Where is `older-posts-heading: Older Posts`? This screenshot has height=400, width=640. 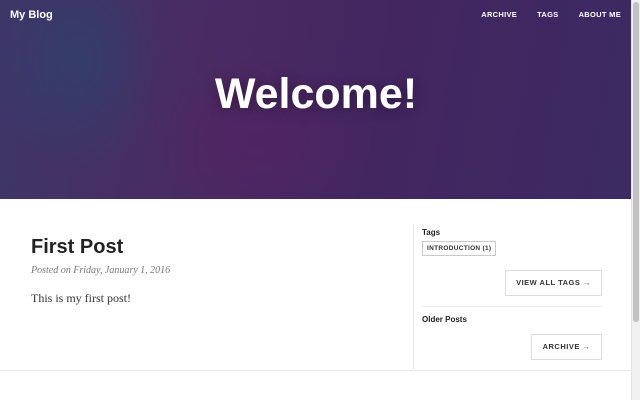 older-posts-heading: Older Posts is located at coordinates (444, 319).